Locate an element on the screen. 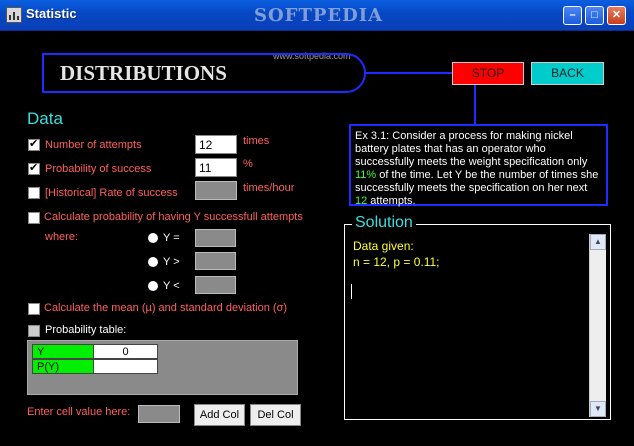  radio-y-equal-label: Y = is located at coordinates (171, 238).